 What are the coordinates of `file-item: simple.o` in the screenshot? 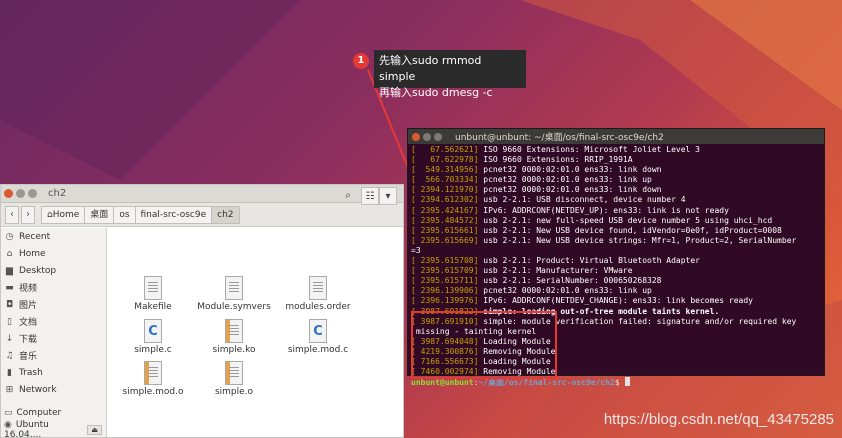 It's located at (234, 379).